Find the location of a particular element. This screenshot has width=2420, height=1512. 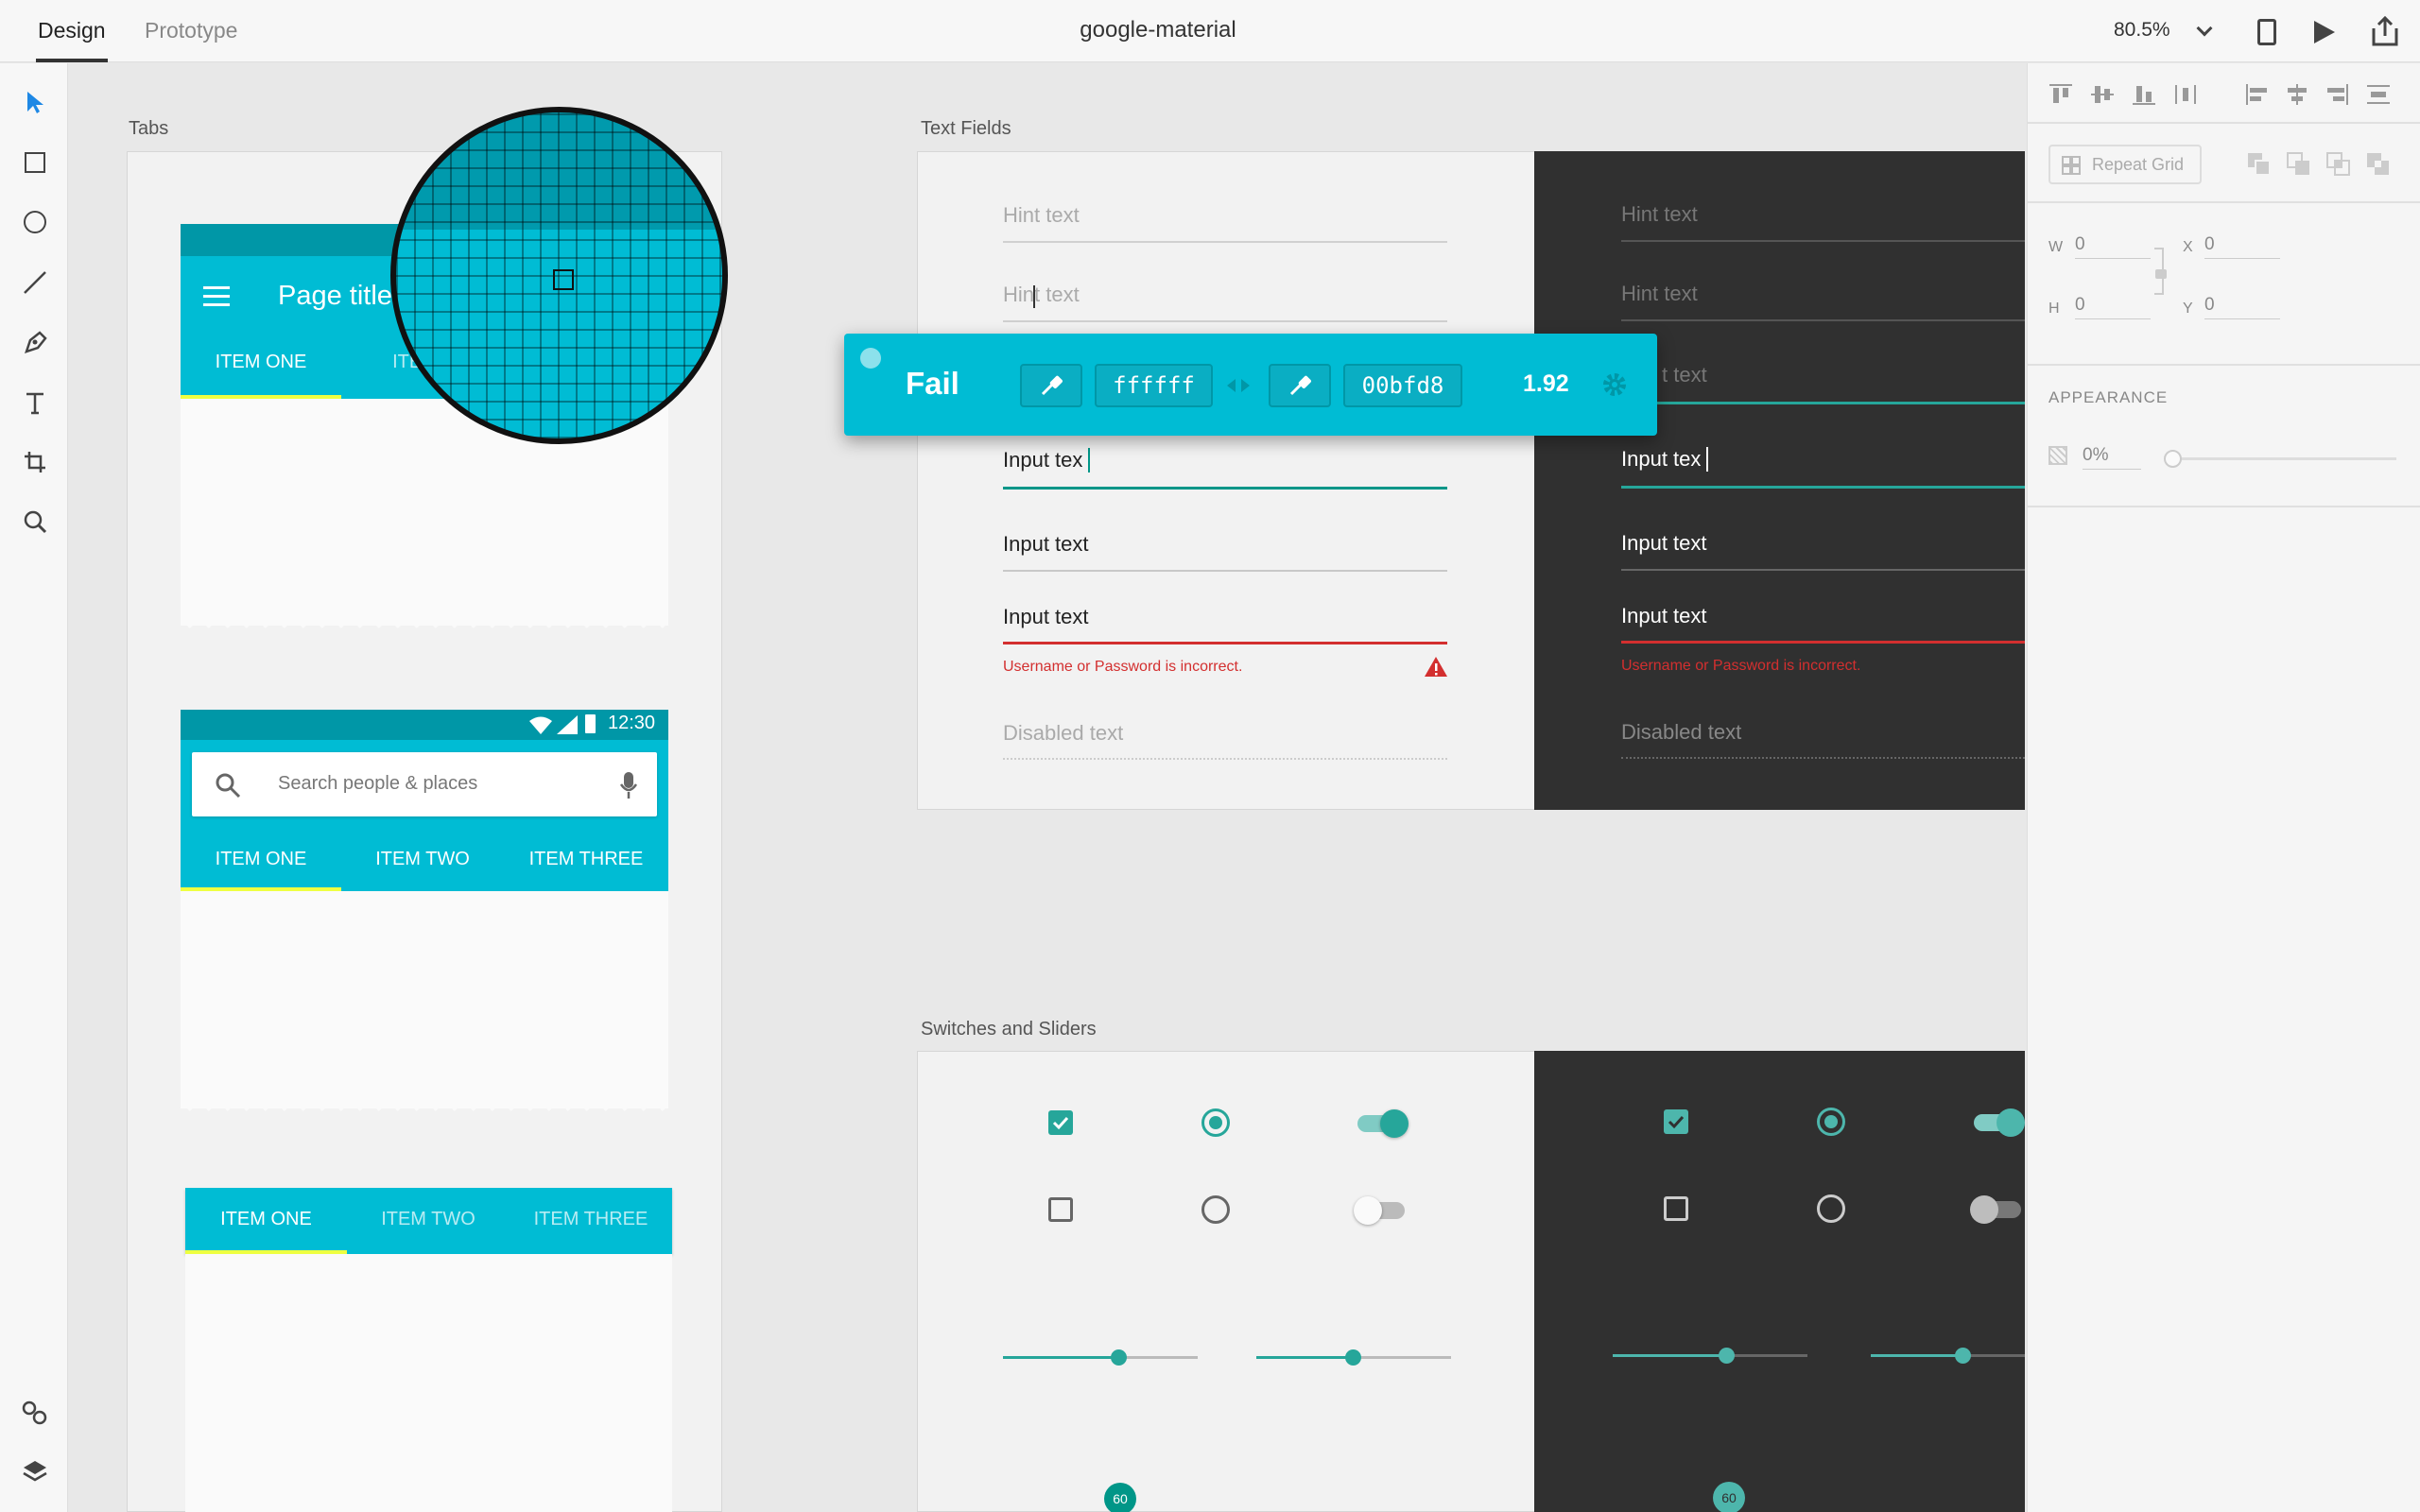

boolean-subtract-icon is located at coordinates (2299, 164).